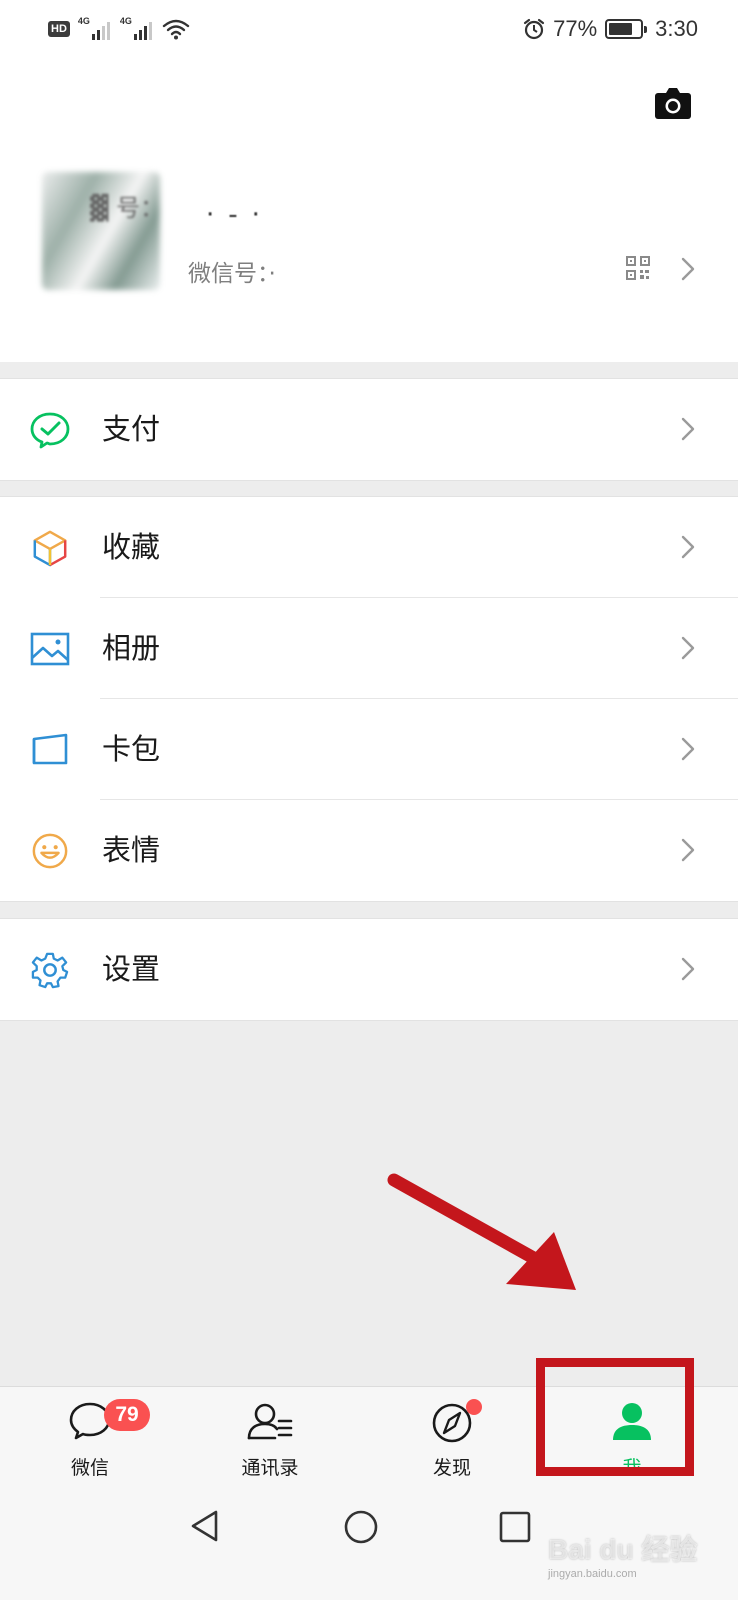 The width and height of the screenshot is (738, 1600). I want to click on annotation-highlight-box, so click(615, 1417).